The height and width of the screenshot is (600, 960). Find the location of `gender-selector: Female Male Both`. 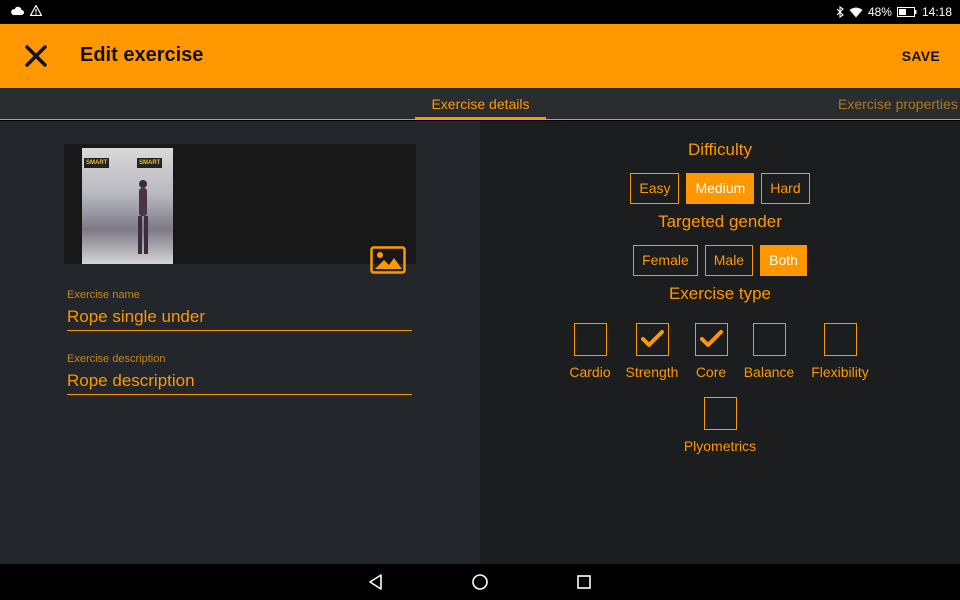

gender-selector: Female Male Both is located at coordinates (720, 260).